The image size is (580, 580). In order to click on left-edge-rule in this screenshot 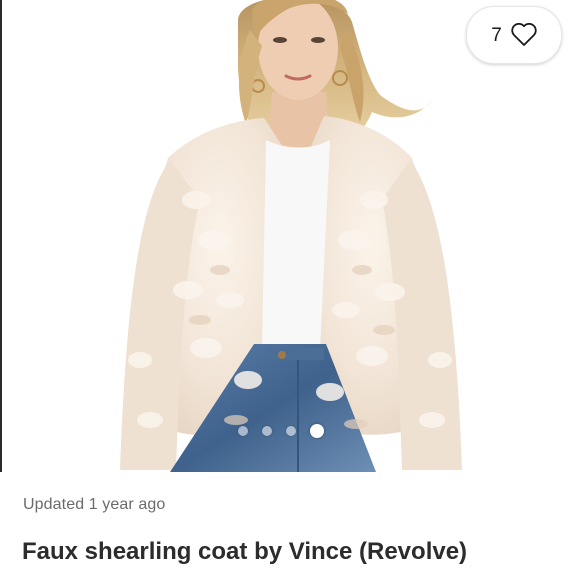, I will do `click(1, 236)`.